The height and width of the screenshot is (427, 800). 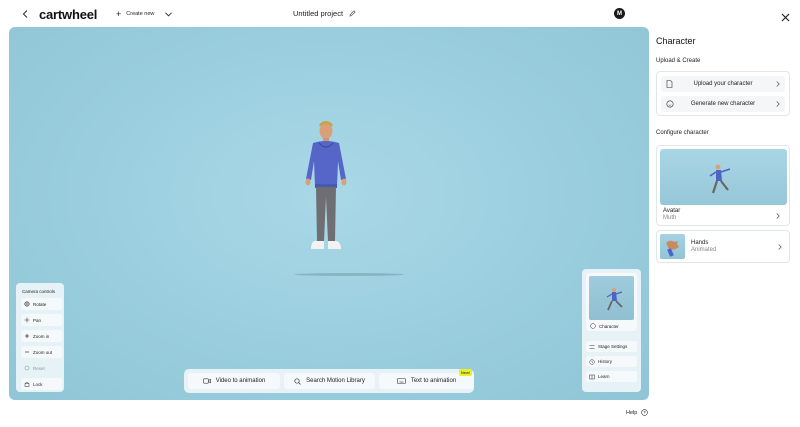 I want to click on pencil-icon, so click(x=352, y=13).